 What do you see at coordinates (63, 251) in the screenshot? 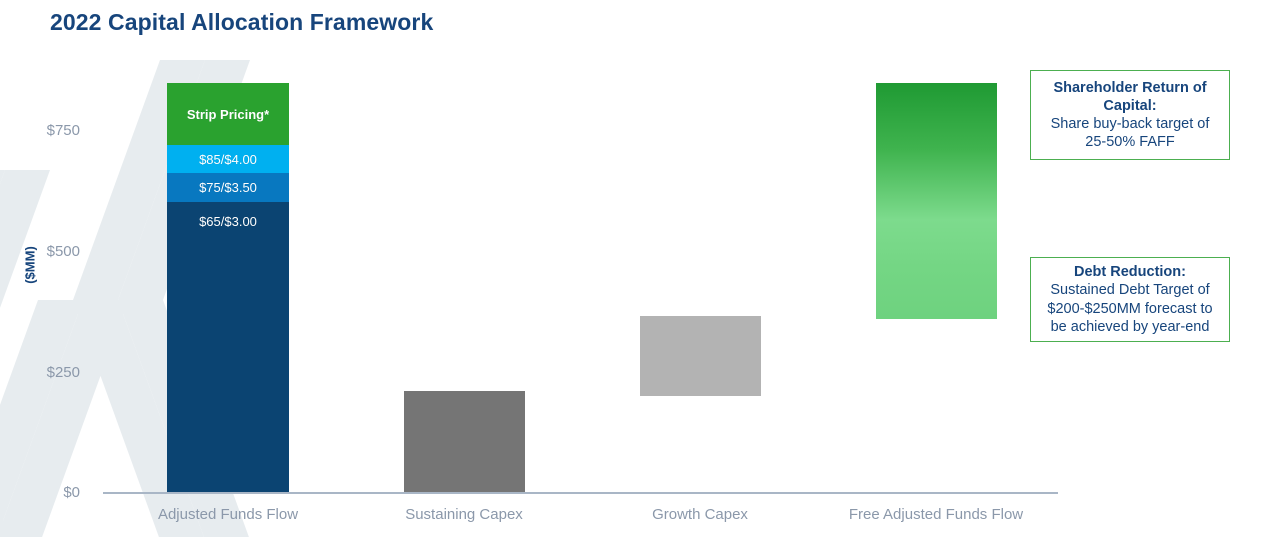
I see `y-axis-tick-500: $500` at bounding box center [63, 251].